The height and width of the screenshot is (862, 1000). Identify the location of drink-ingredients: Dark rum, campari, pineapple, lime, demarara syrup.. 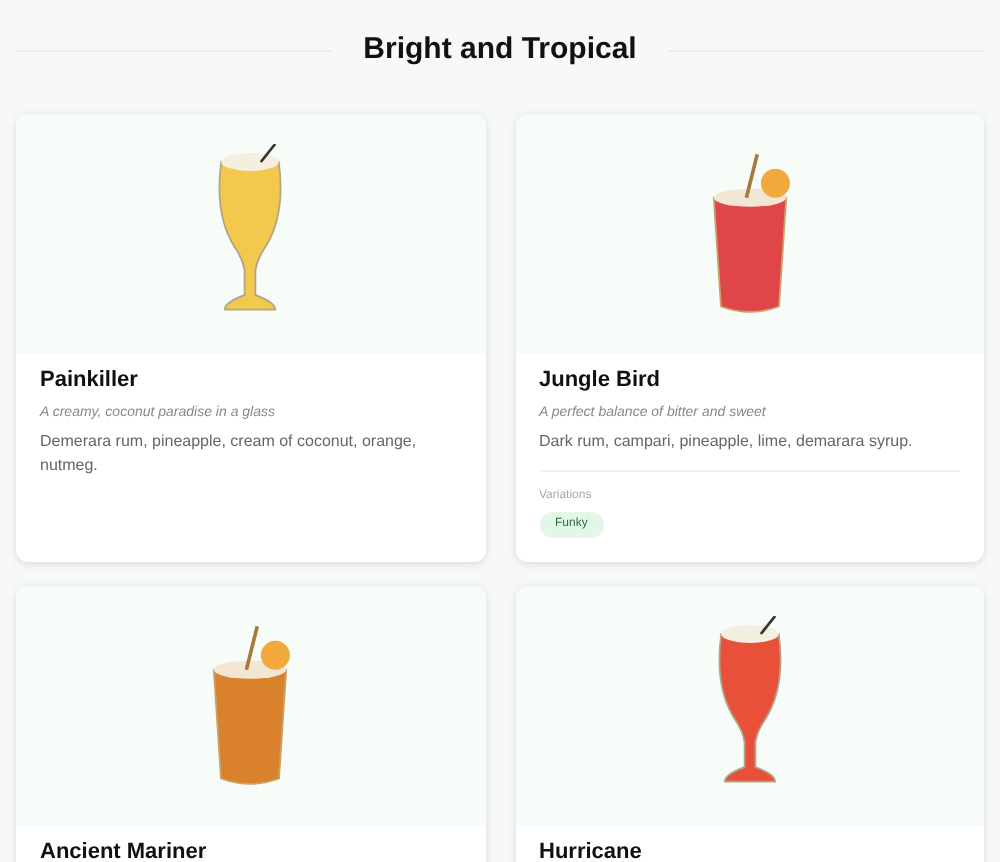
(727, 441).